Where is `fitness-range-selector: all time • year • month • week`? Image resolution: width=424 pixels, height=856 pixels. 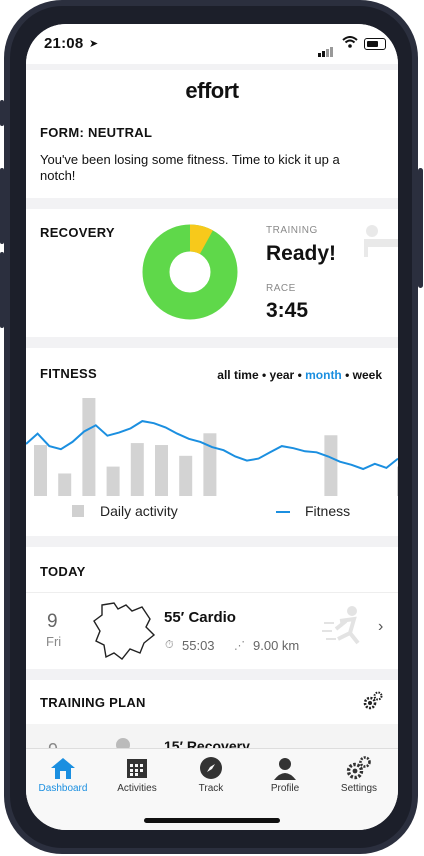 fitness-range-selector: all time • year • month • week is located at coordinates (299, 375).